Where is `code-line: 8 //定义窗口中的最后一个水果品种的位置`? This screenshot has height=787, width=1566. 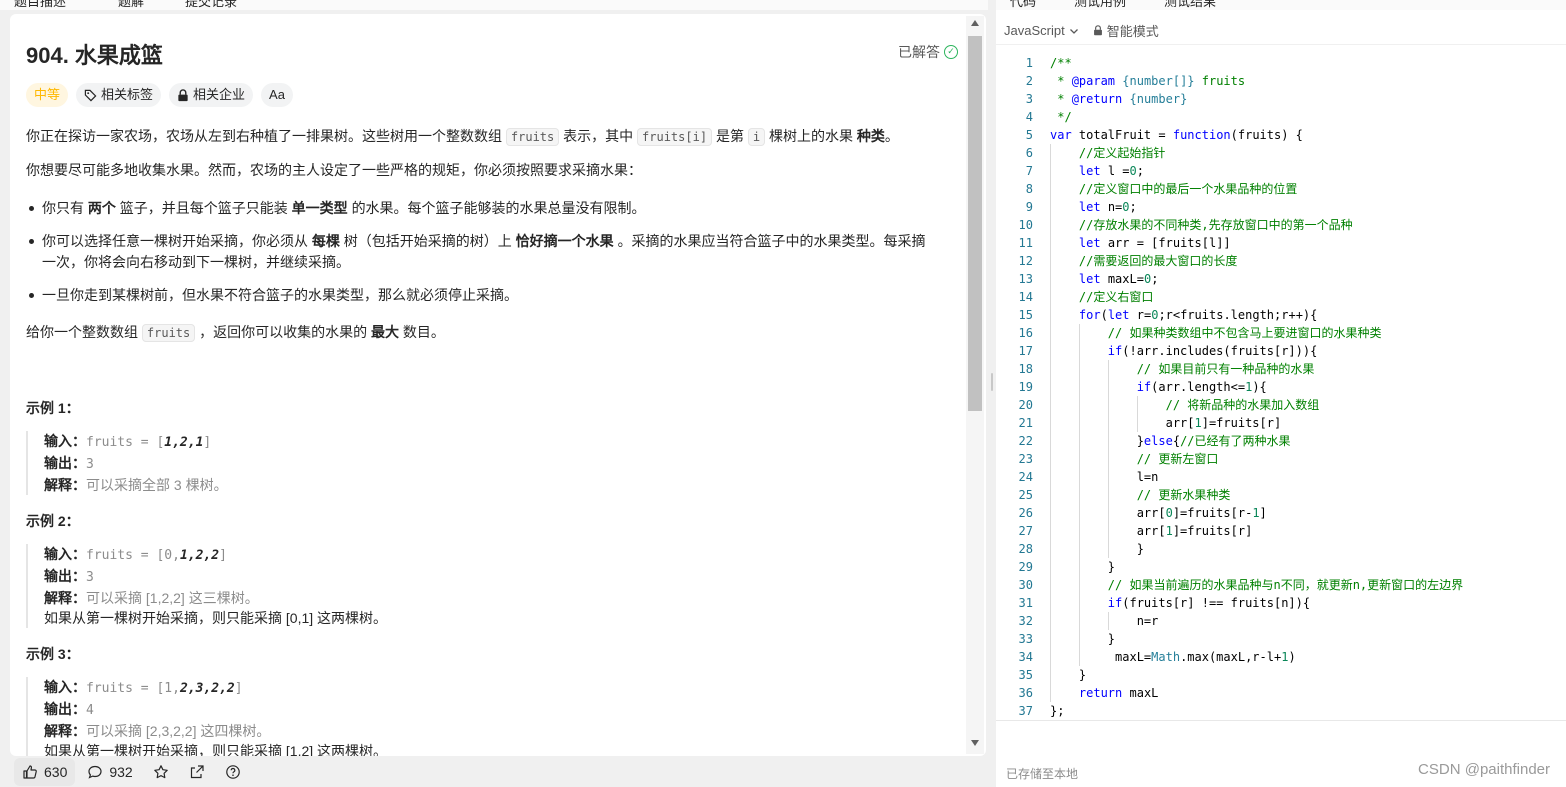 code-line: 8 //定义窗口中的最后一个水果品种的位置 is located at coordinates (1281, 189).